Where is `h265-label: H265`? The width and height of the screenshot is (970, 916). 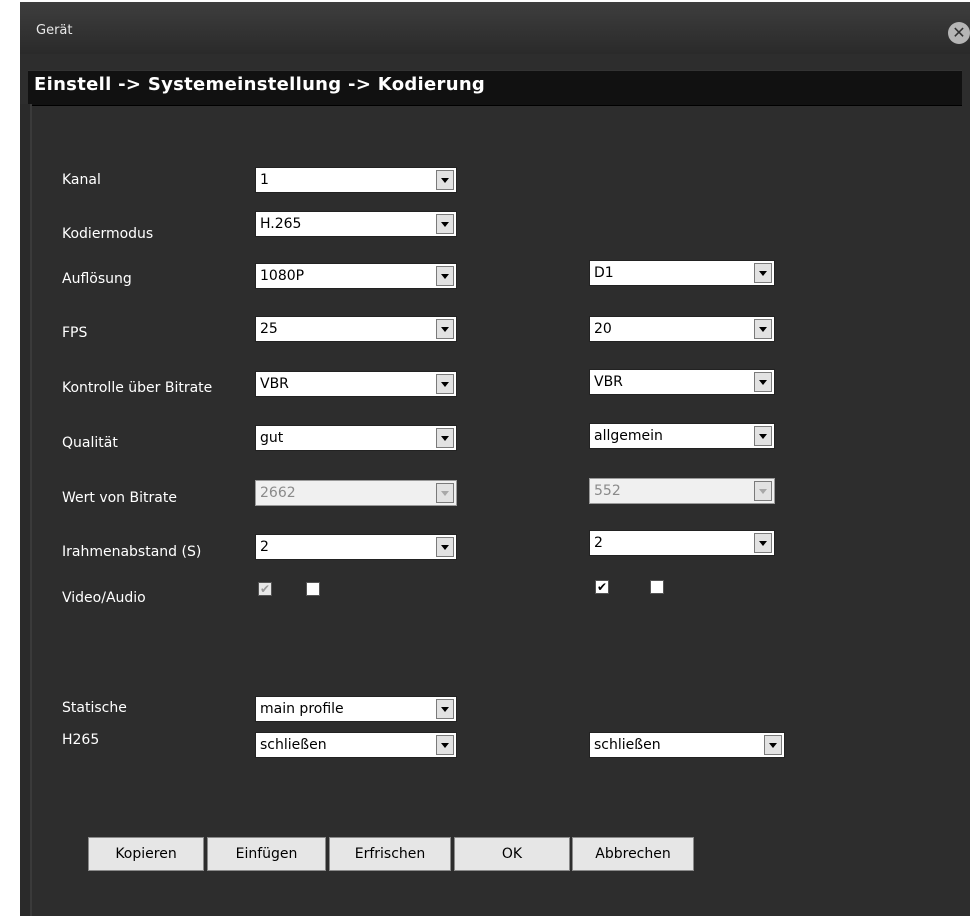 h265-label: H265 is located at coordinates (81, 740).